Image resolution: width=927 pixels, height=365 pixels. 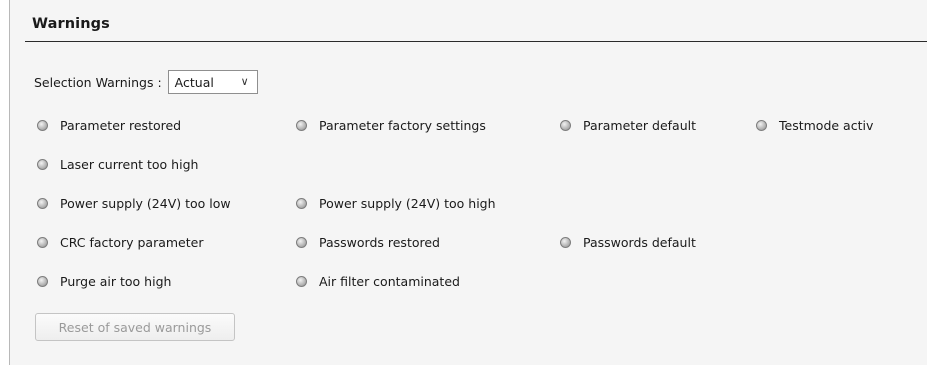 What do you see at coordinates (98, 82) in the screenshot?
I see `selection-warnings-label: Selection Warnings :` at bounding box center [98, 82].